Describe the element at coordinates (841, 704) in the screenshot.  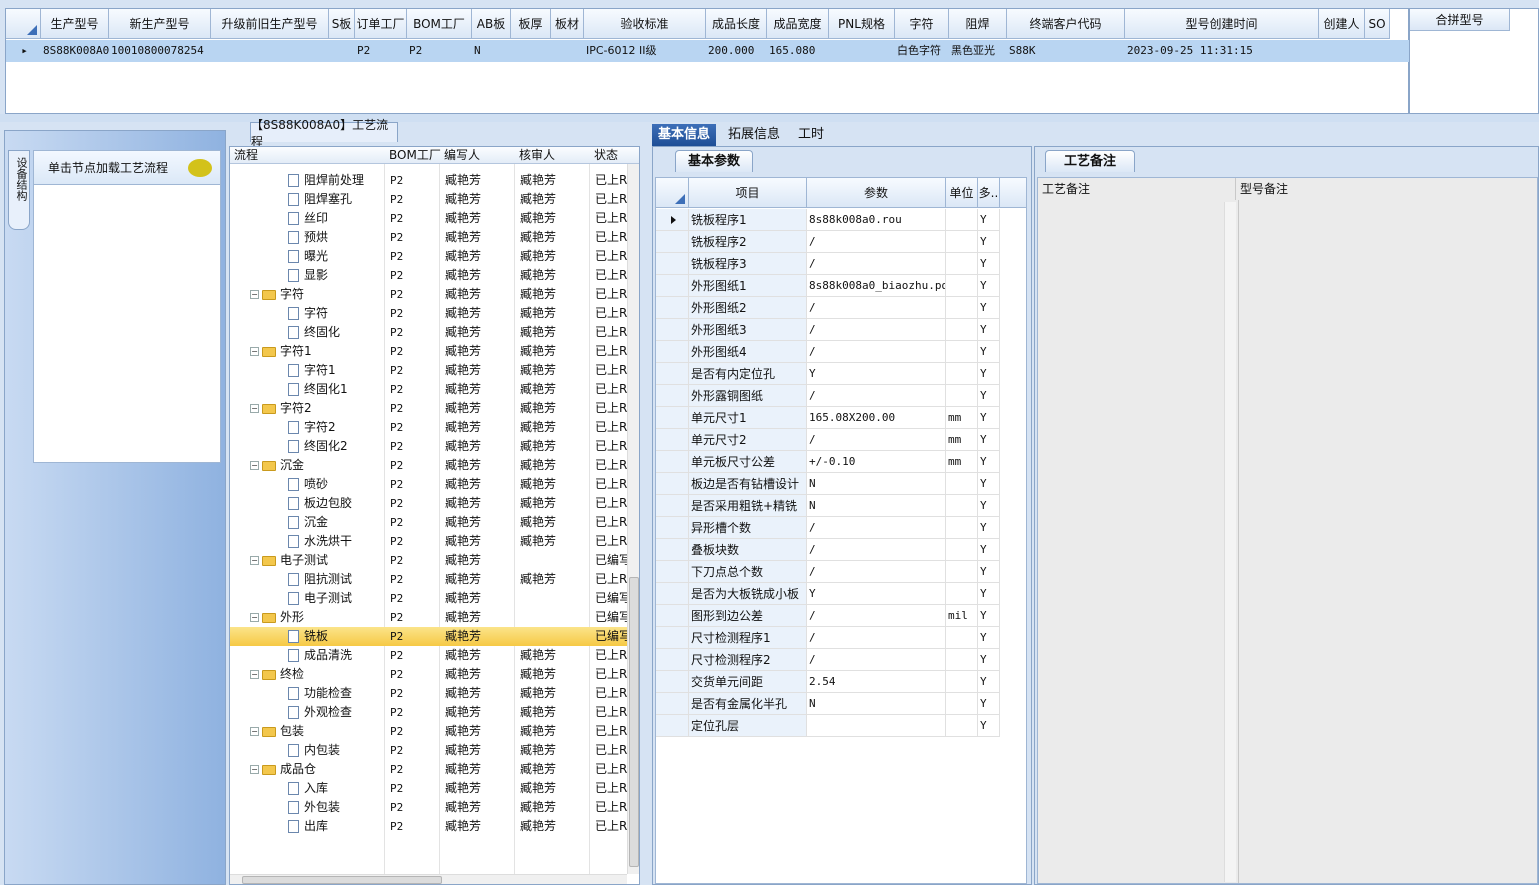
I see `params-row: 是否有金属化半孔 N Y` at that location.